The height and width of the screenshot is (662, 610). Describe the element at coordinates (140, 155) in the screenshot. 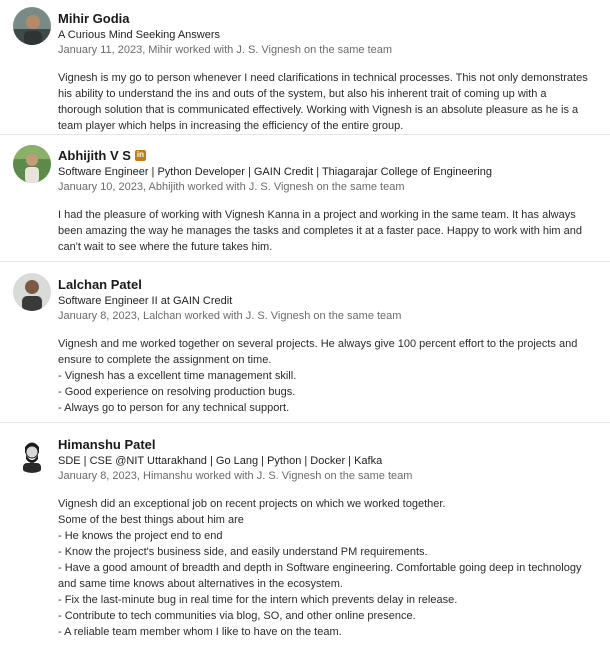

I see `linkedin-icon: in` at that location.